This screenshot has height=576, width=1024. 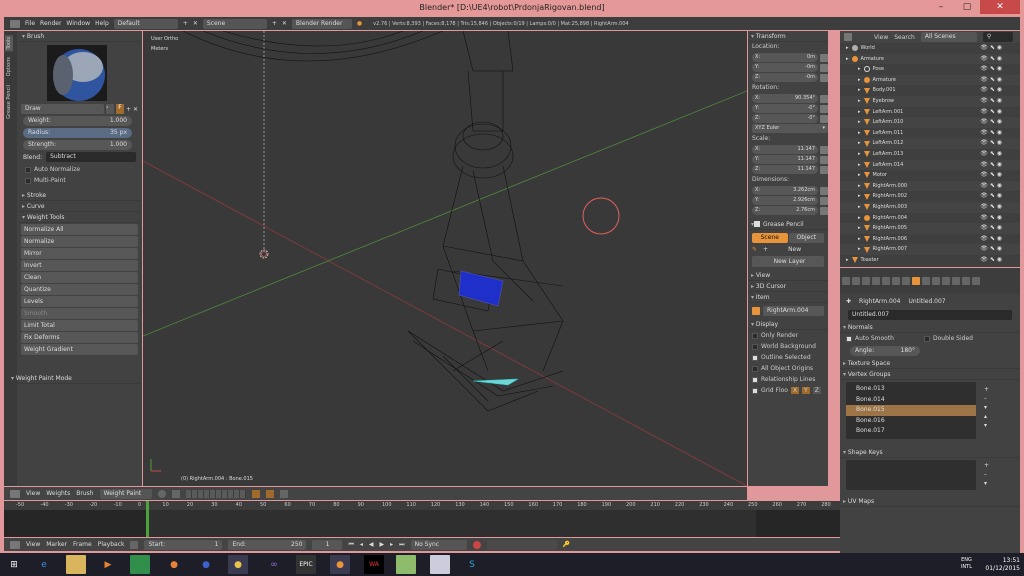 What do you see at coordinates (62, 109) in the screenshot?
I see `brush-name-field: Draw` at bounding box center [62, 109].